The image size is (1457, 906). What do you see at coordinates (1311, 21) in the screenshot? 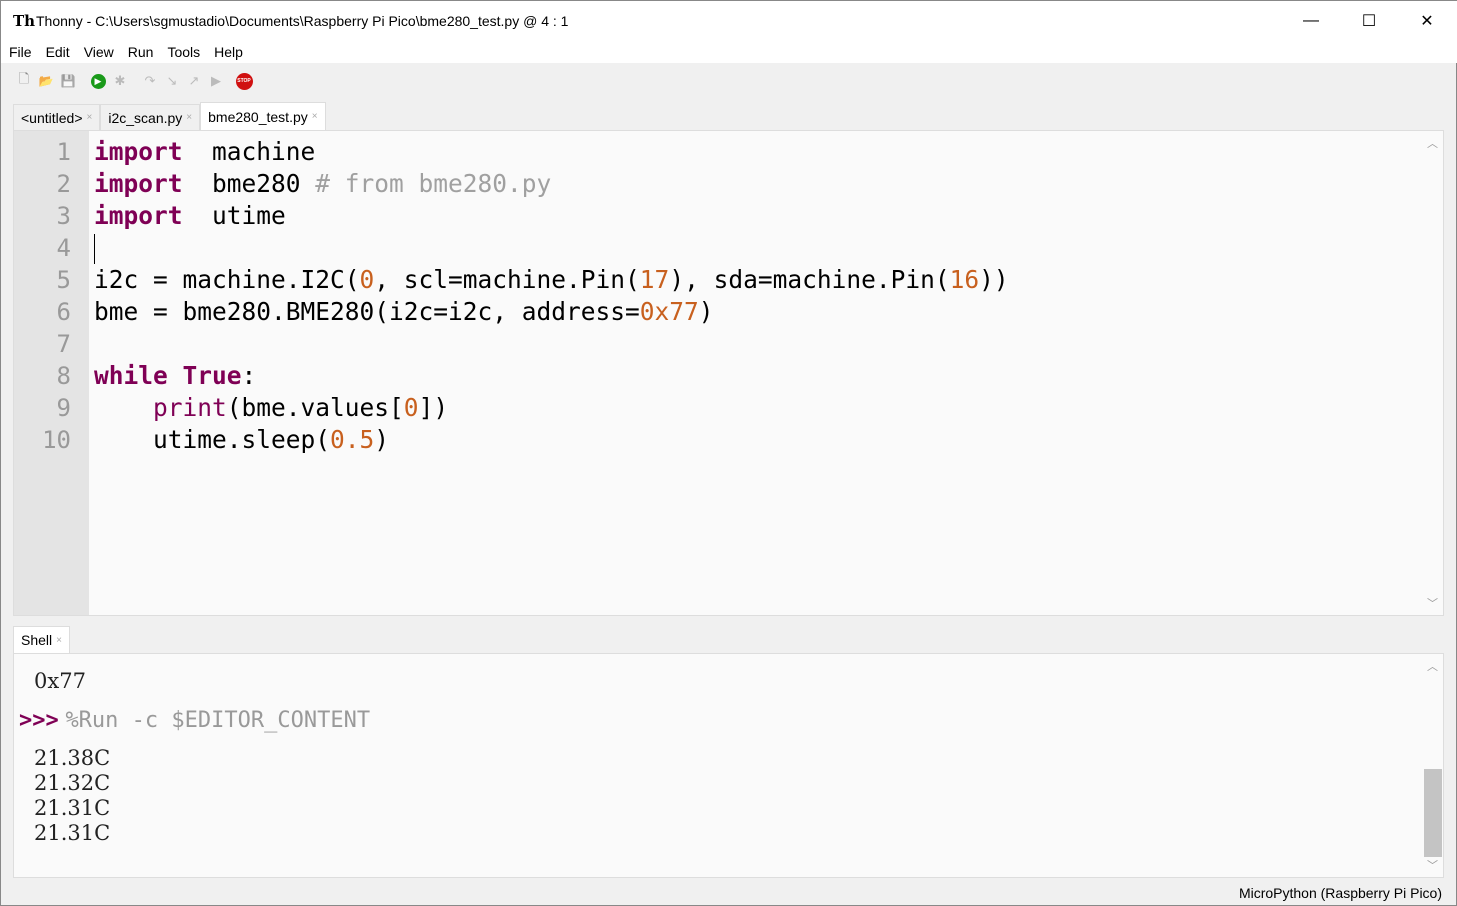
I see `minimize-button: —` at bounding box center [1311, 21].